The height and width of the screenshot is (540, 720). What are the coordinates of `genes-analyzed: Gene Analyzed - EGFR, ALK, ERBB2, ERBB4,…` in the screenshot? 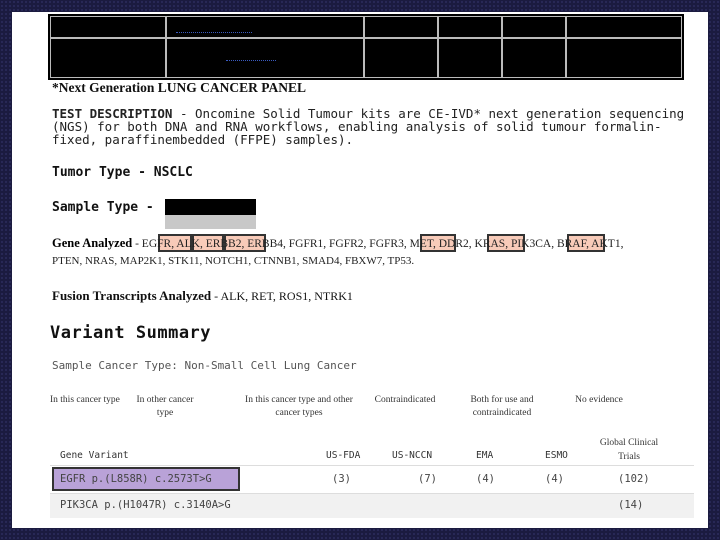 It's located at (337, 243).